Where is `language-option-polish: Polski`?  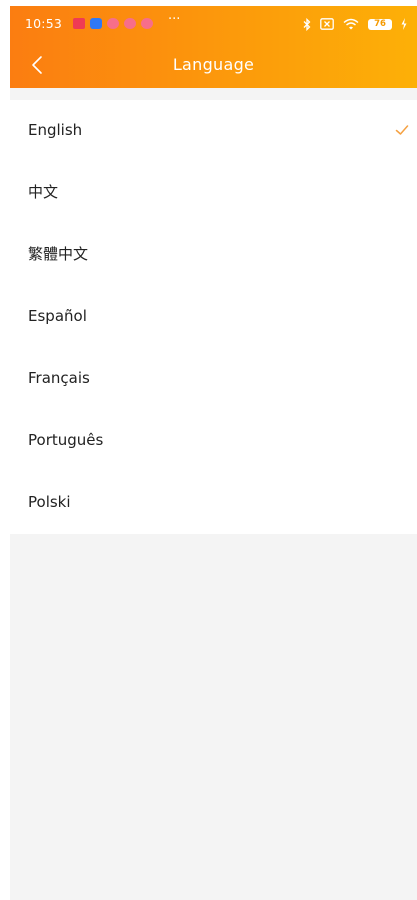
language-option-polish: Polski is located at coordinates (213, 503).